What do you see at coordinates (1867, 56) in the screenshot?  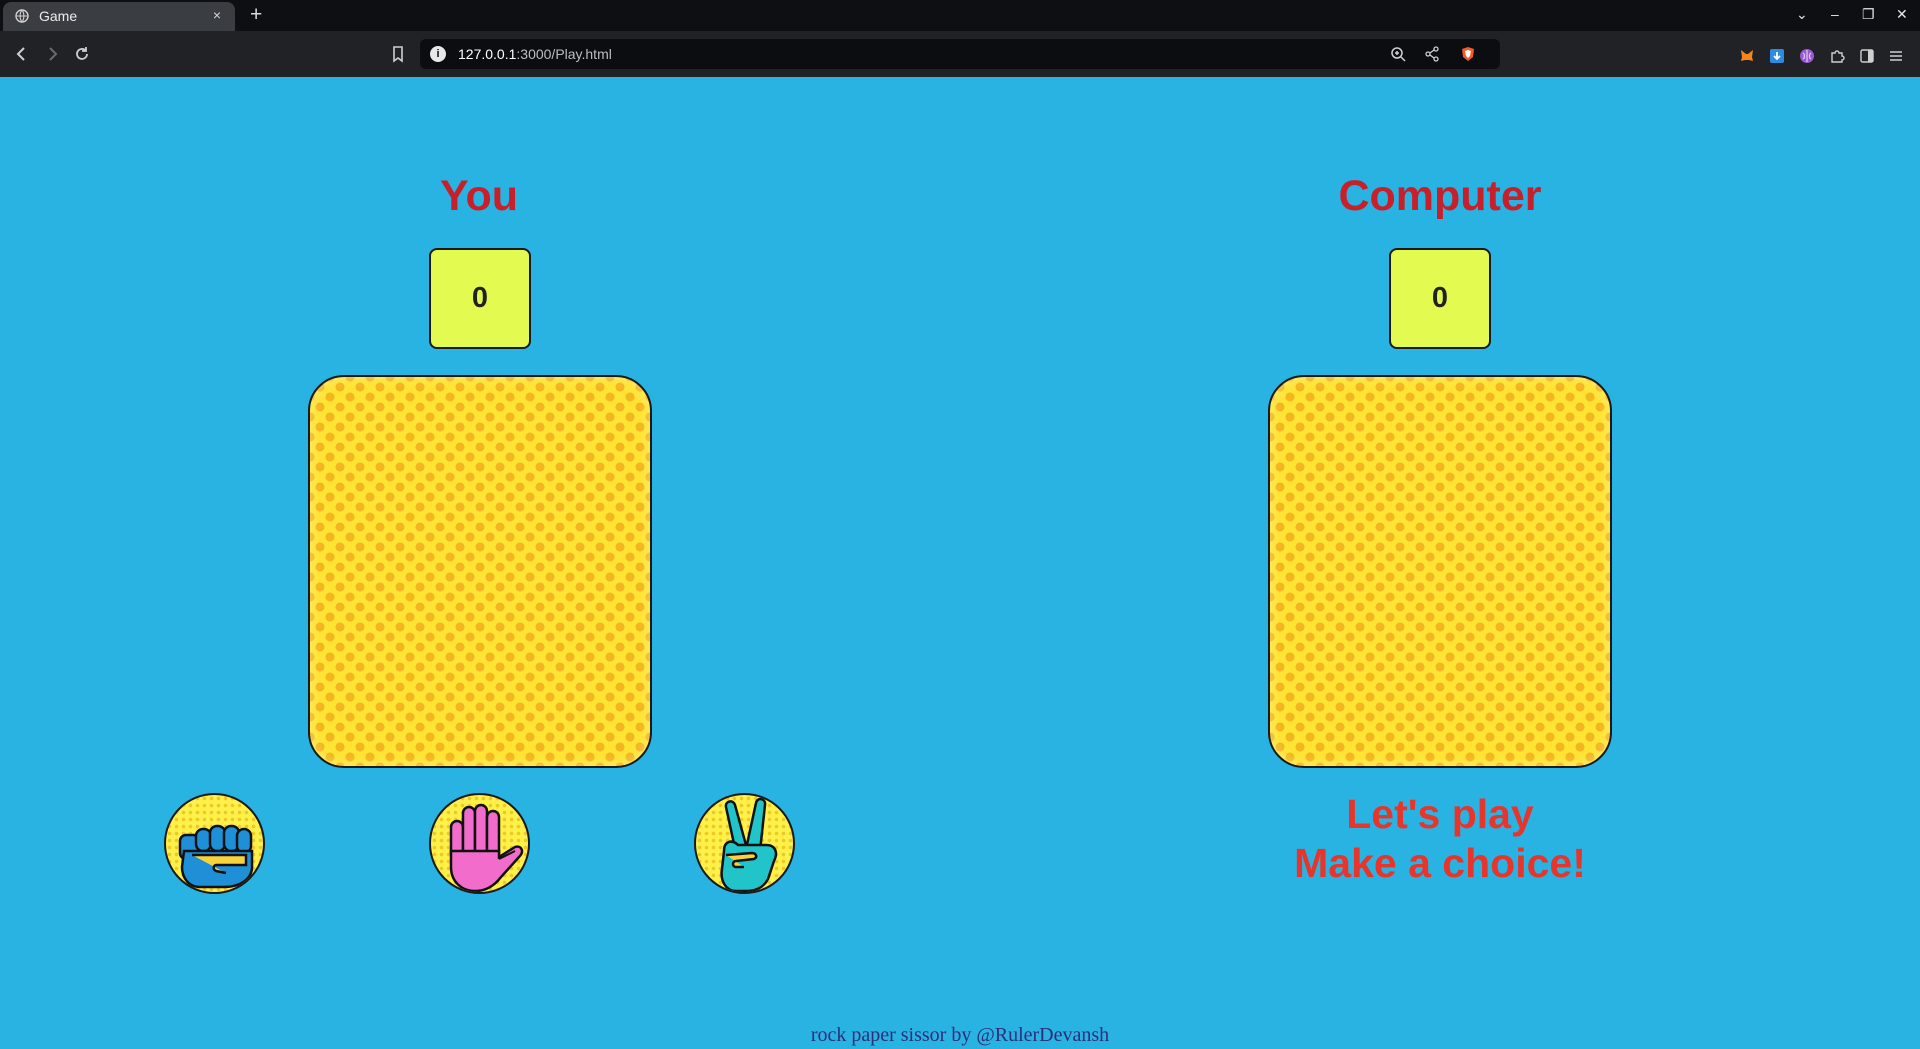 I see `sidebar-icon` at bounding box center [1867, 56].